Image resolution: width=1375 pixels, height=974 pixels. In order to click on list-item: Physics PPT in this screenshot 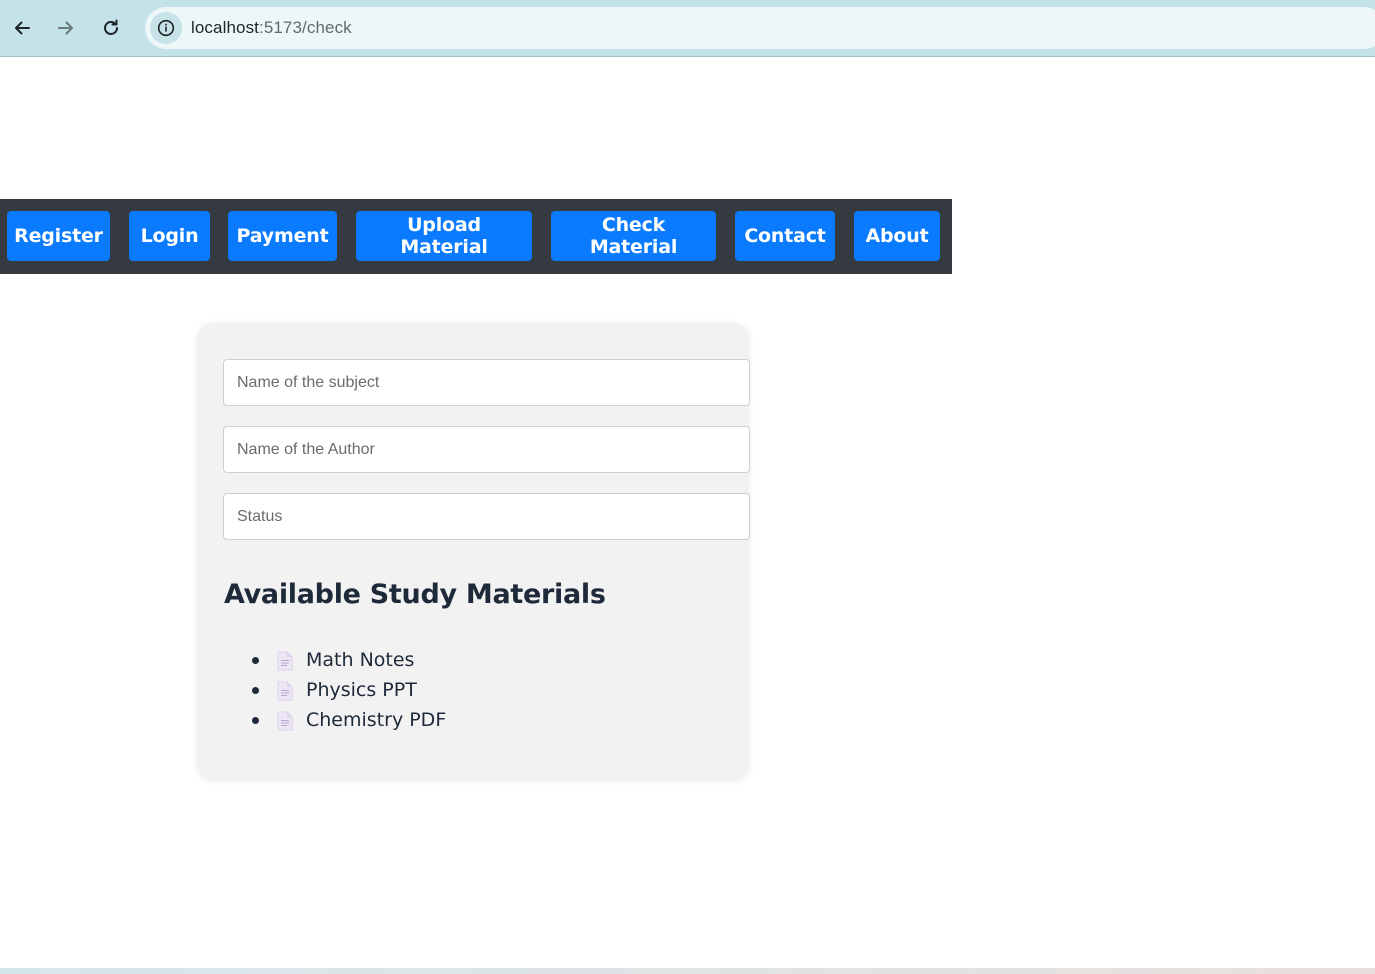, I will do `click(335, 690)`.